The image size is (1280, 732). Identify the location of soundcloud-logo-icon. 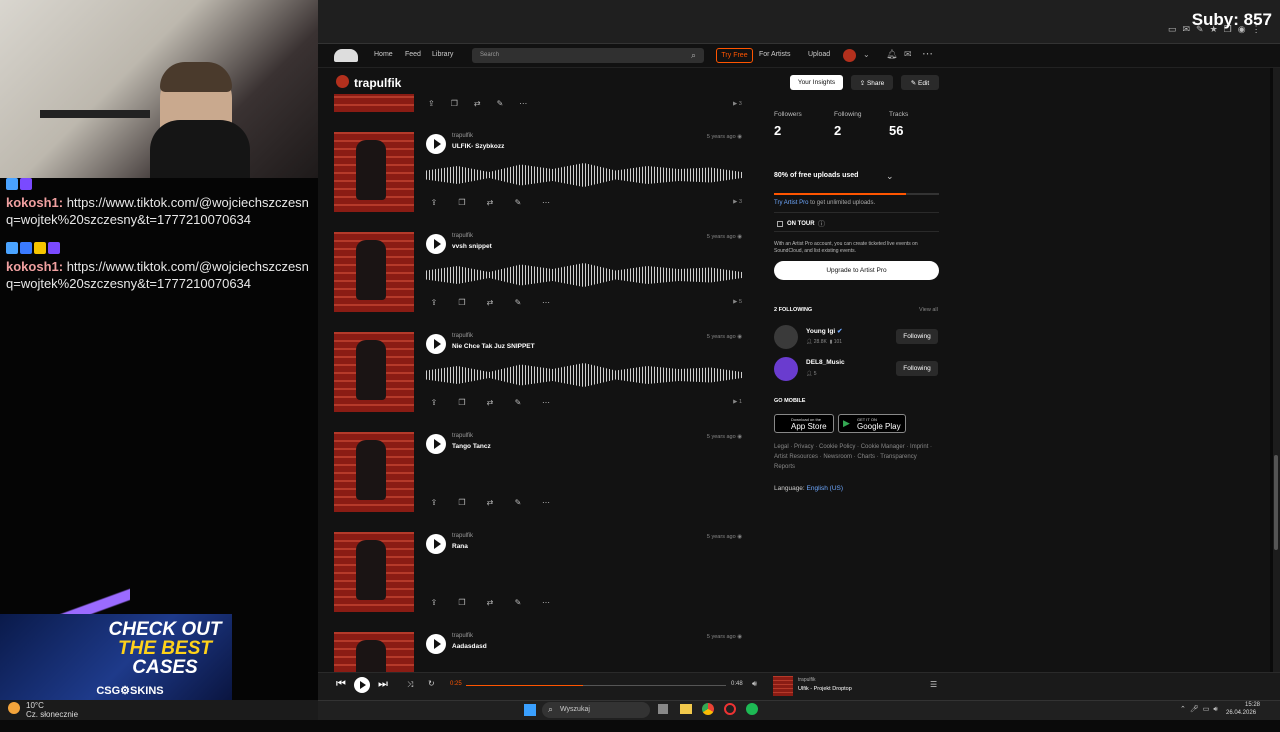
(346, 55).